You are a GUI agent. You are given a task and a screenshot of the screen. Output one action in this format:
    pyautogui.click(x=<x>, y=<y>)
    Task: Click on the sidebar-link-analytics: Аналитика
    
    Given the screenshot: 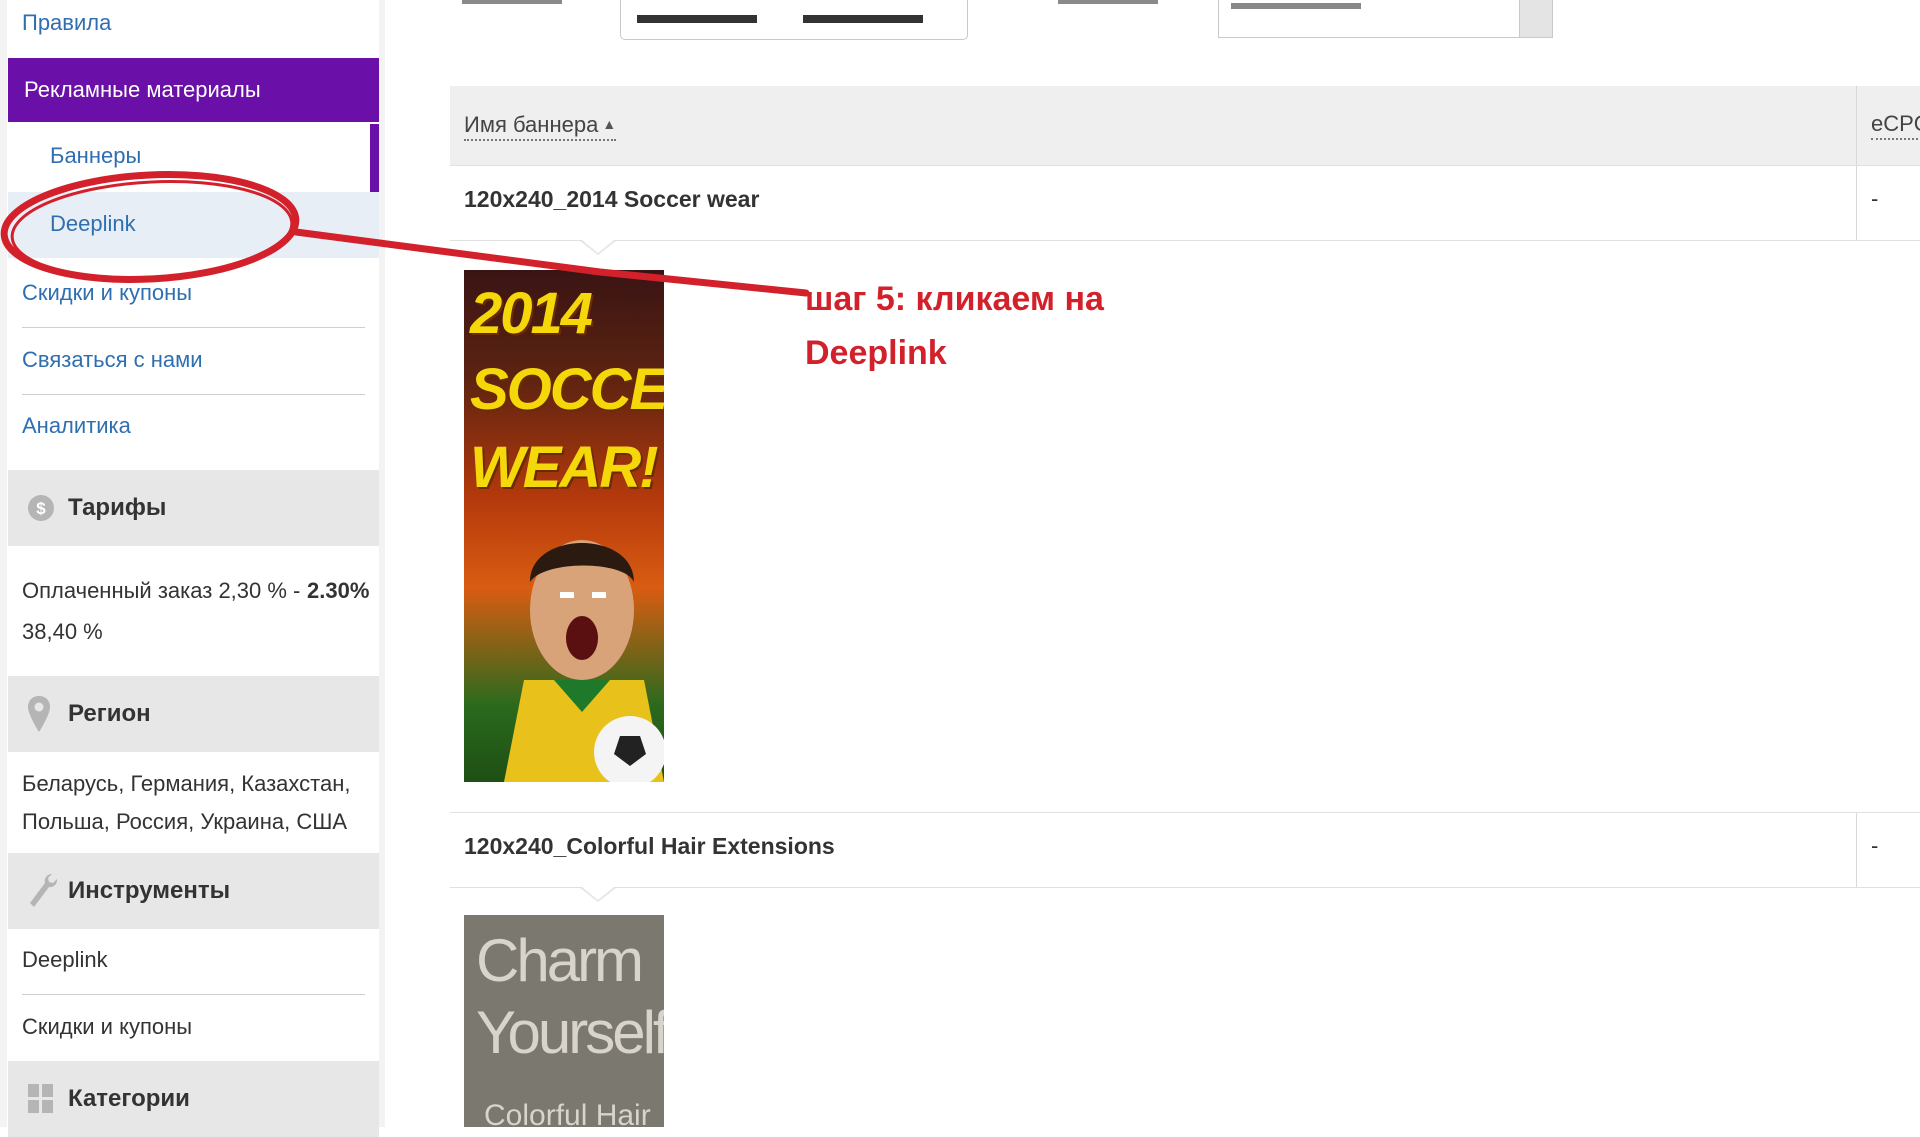 What is the action you would take?
    pyautogui.click(x=193, y=426)
    